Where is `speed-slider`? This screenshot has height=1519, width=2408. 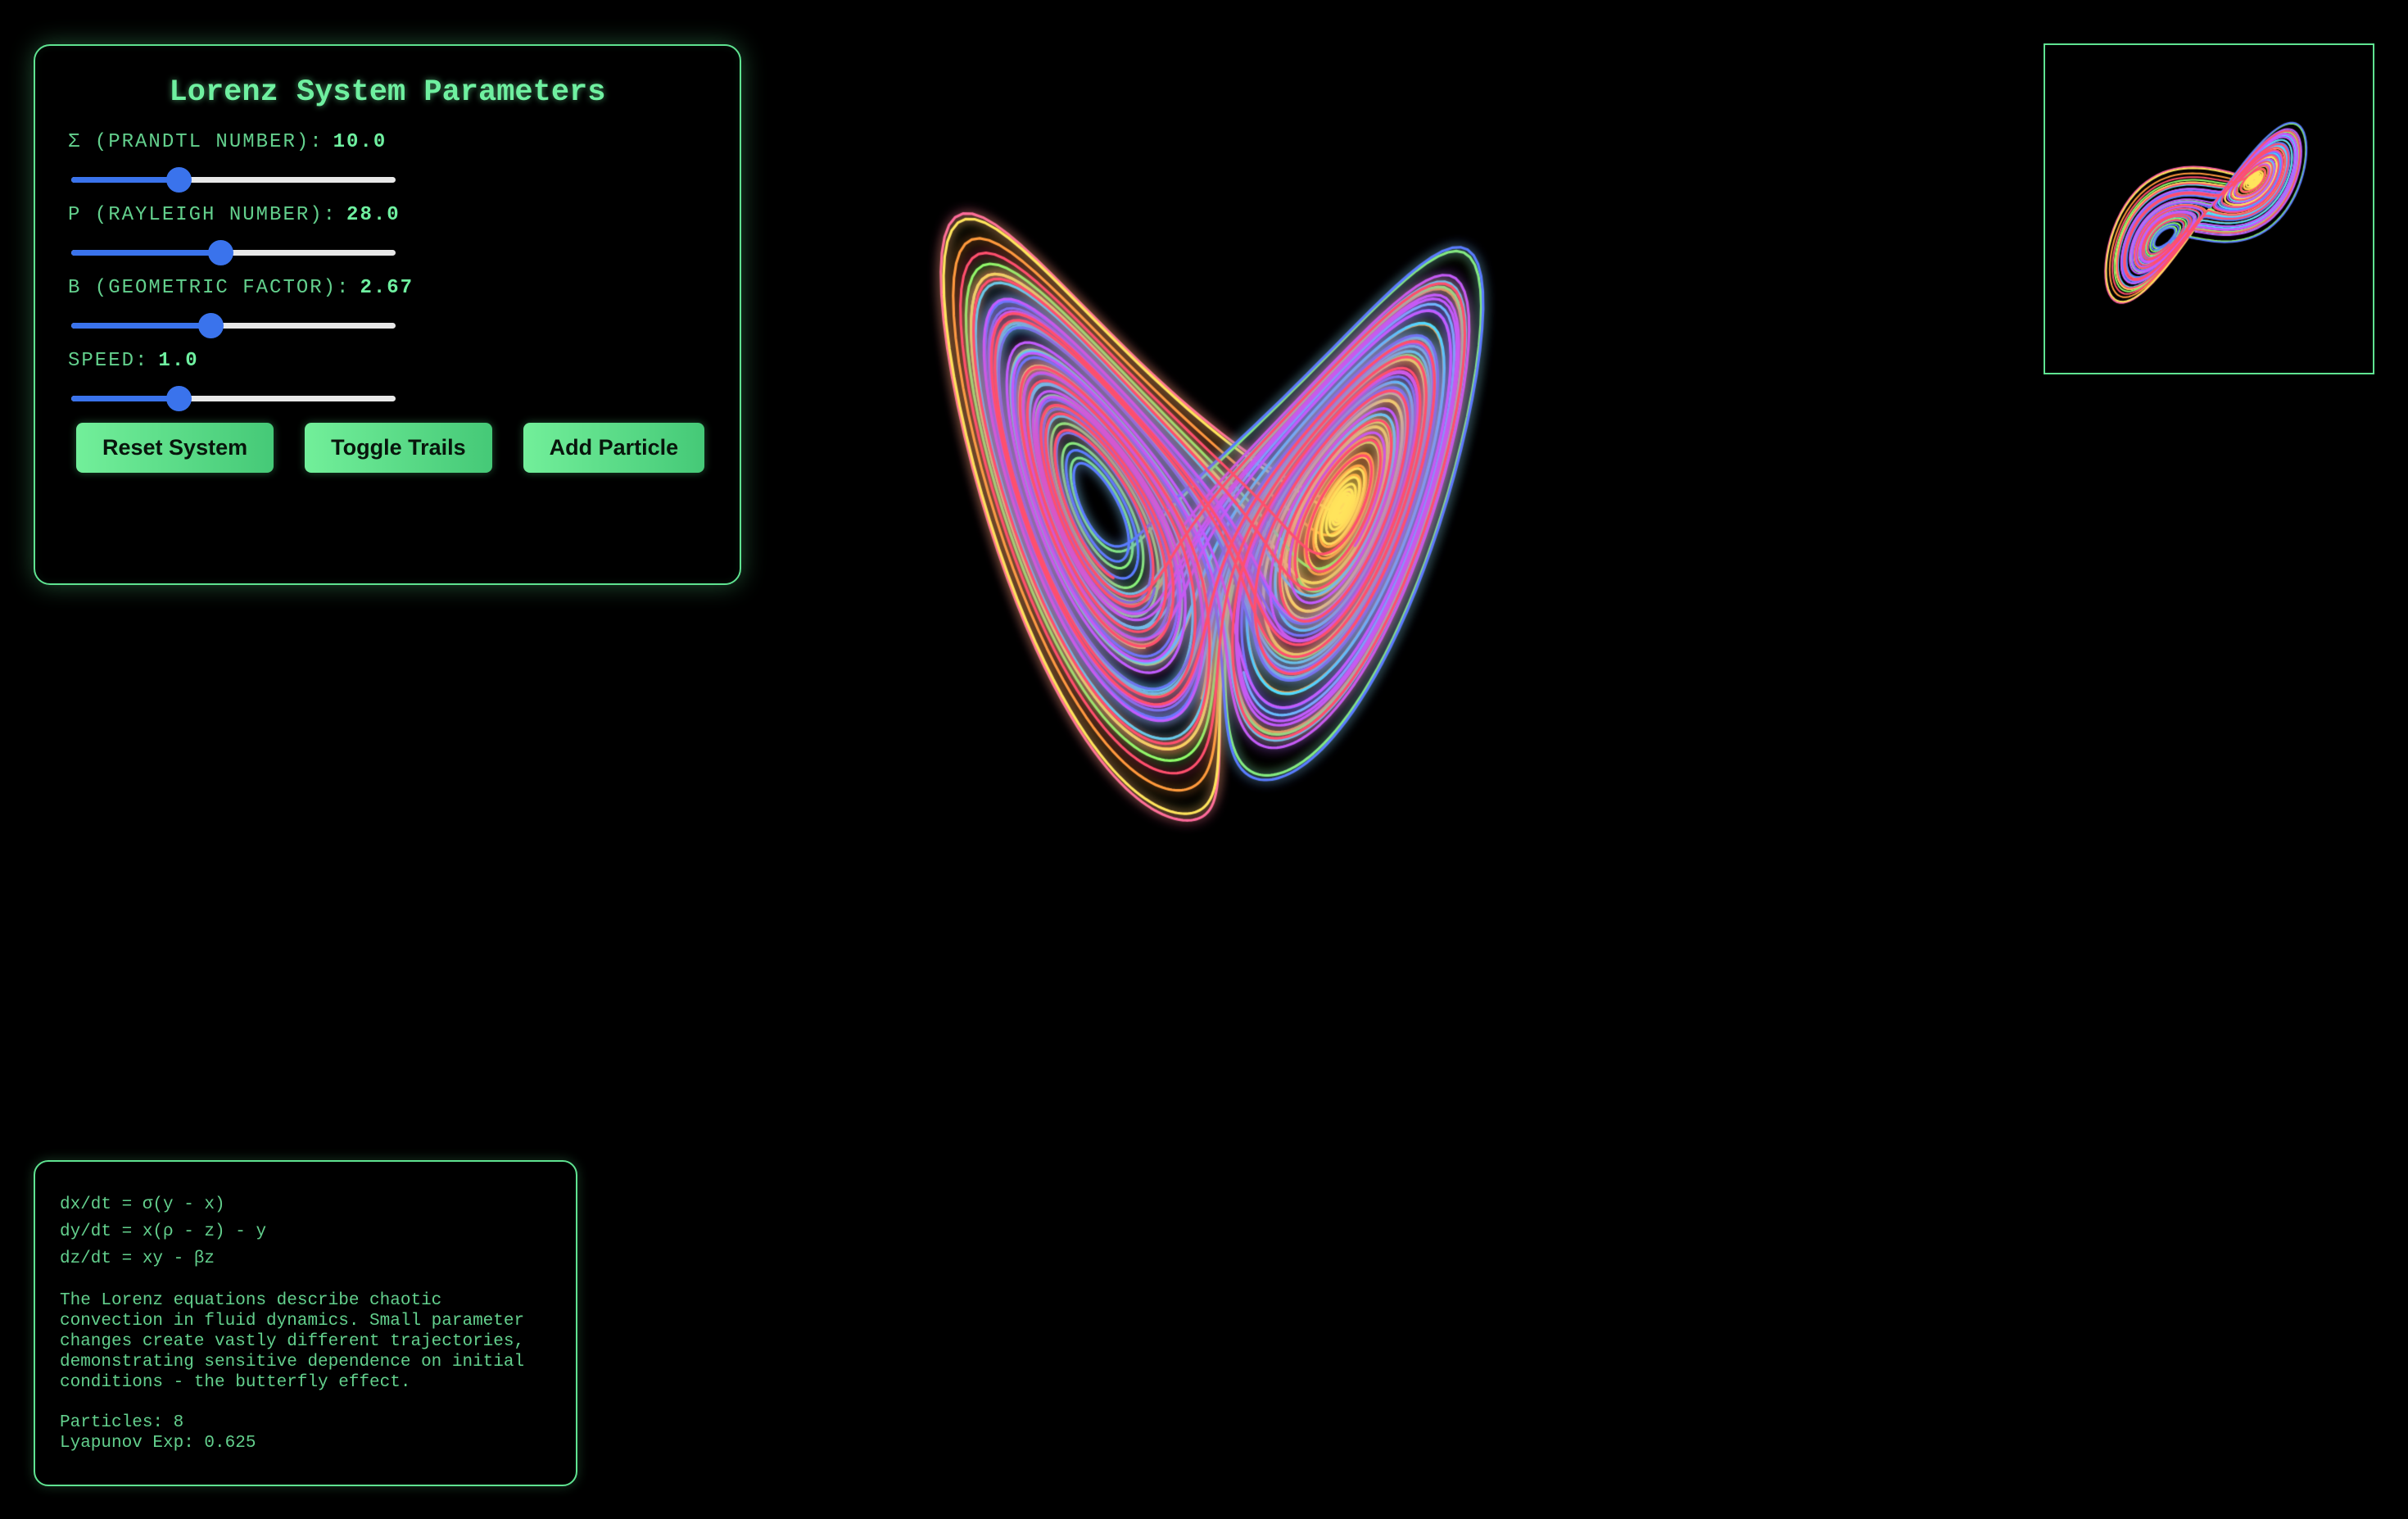 speed-slider is located at coordinates (233, 398).